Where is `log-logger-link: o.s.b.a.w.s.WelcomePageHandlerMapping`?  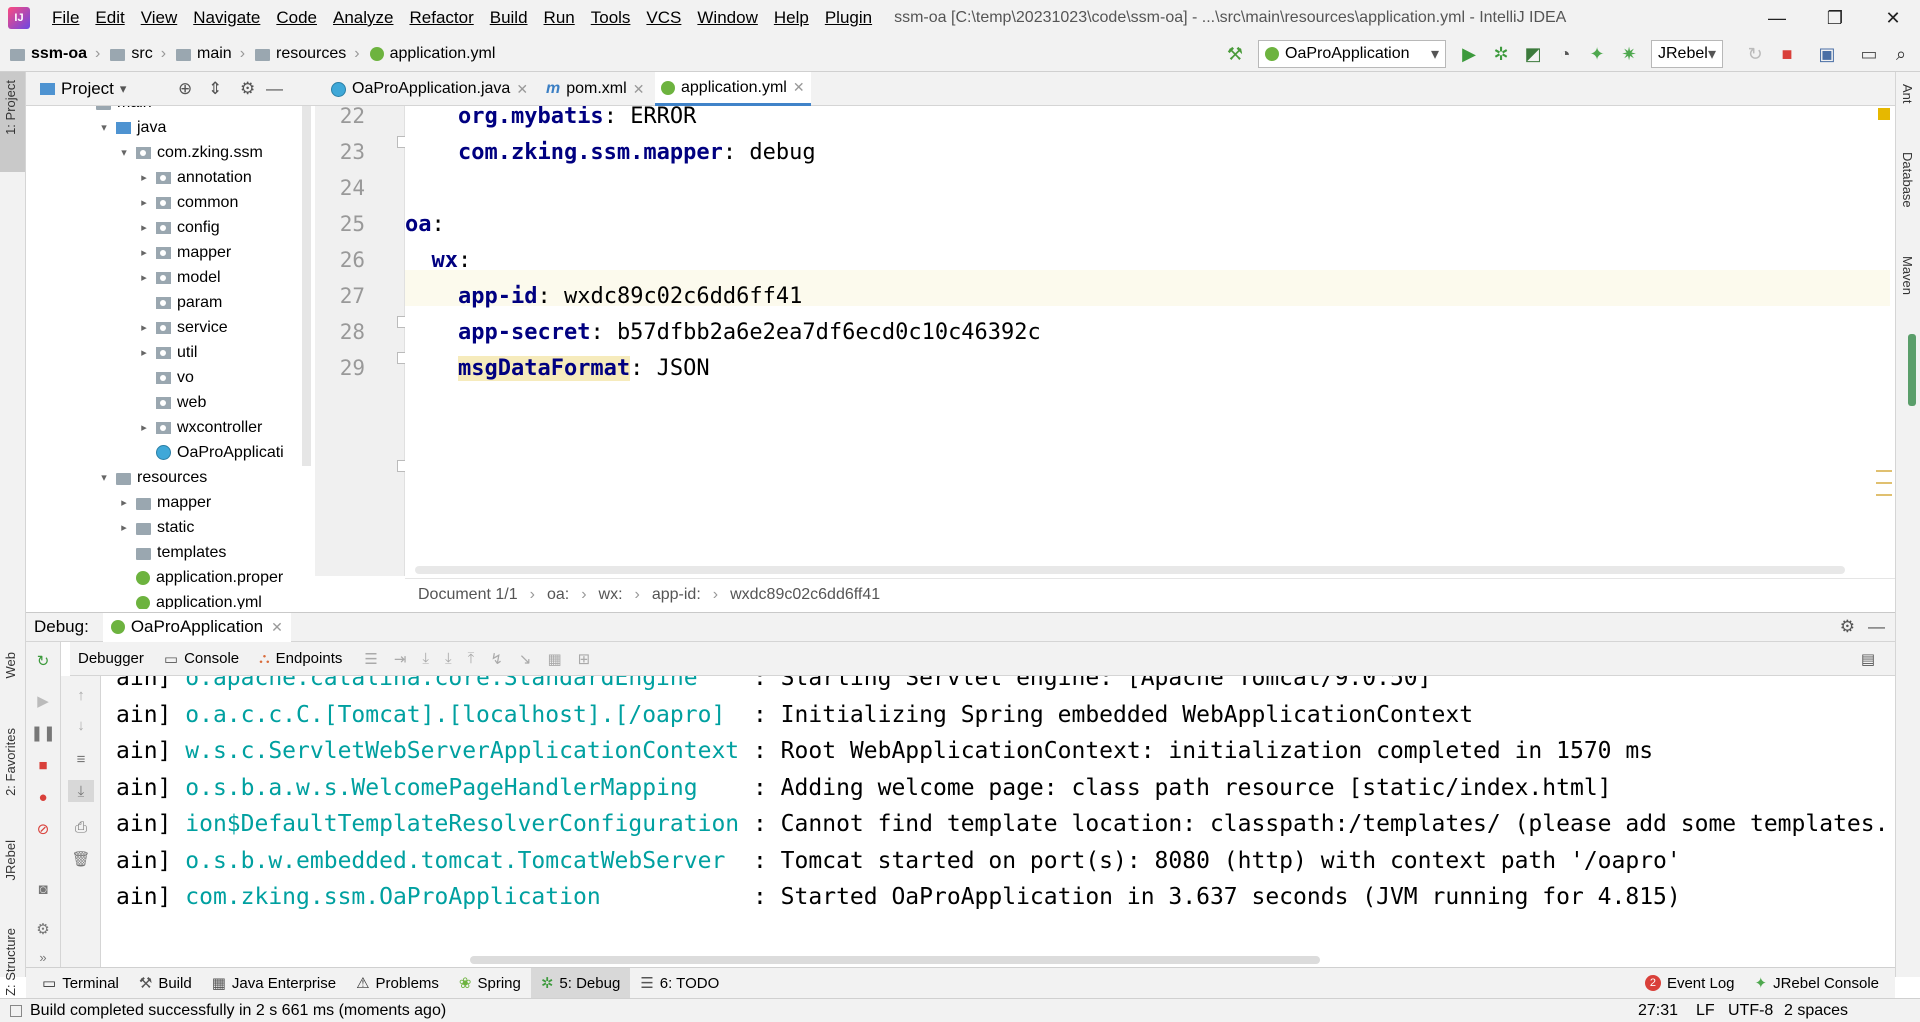 log-logger-link: o.s.b.a.w.s.WelcomePageHandlerMapping is located at coordinates (469, 788).